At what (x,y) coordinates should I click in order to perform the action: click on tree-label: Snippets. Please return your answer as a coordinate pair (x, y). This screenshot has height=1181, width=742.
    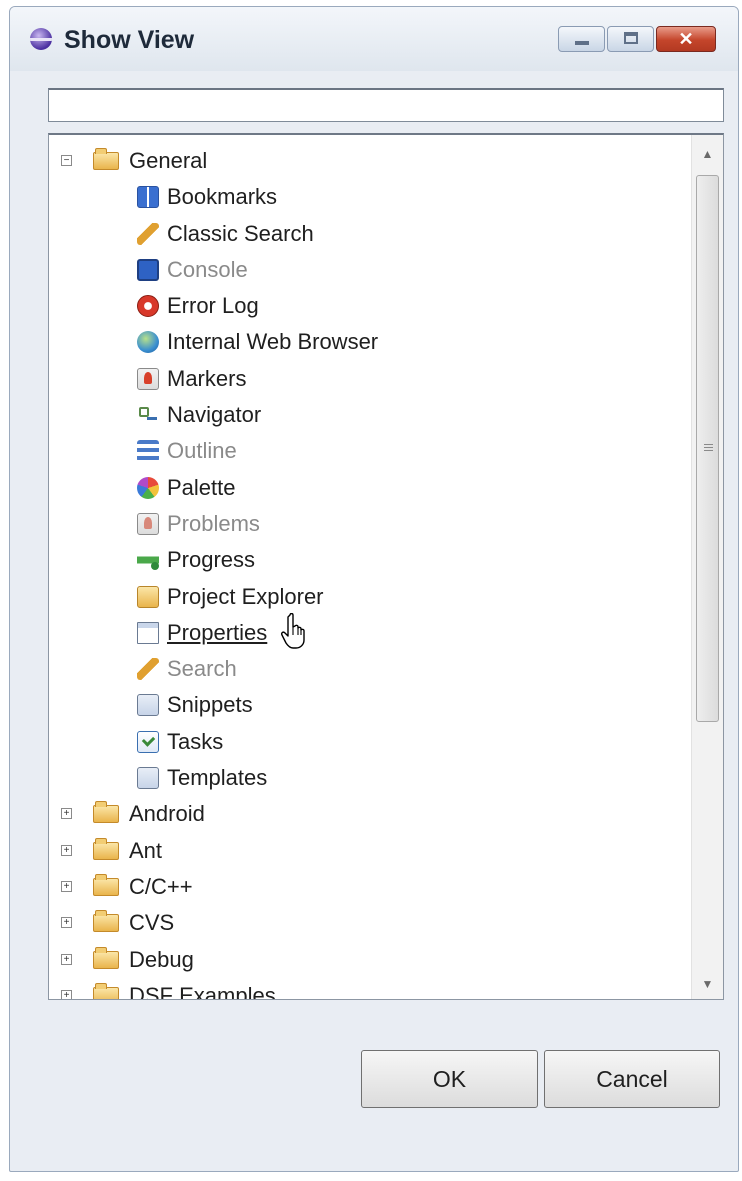
    Looking at the image, I should click on (210, 705).